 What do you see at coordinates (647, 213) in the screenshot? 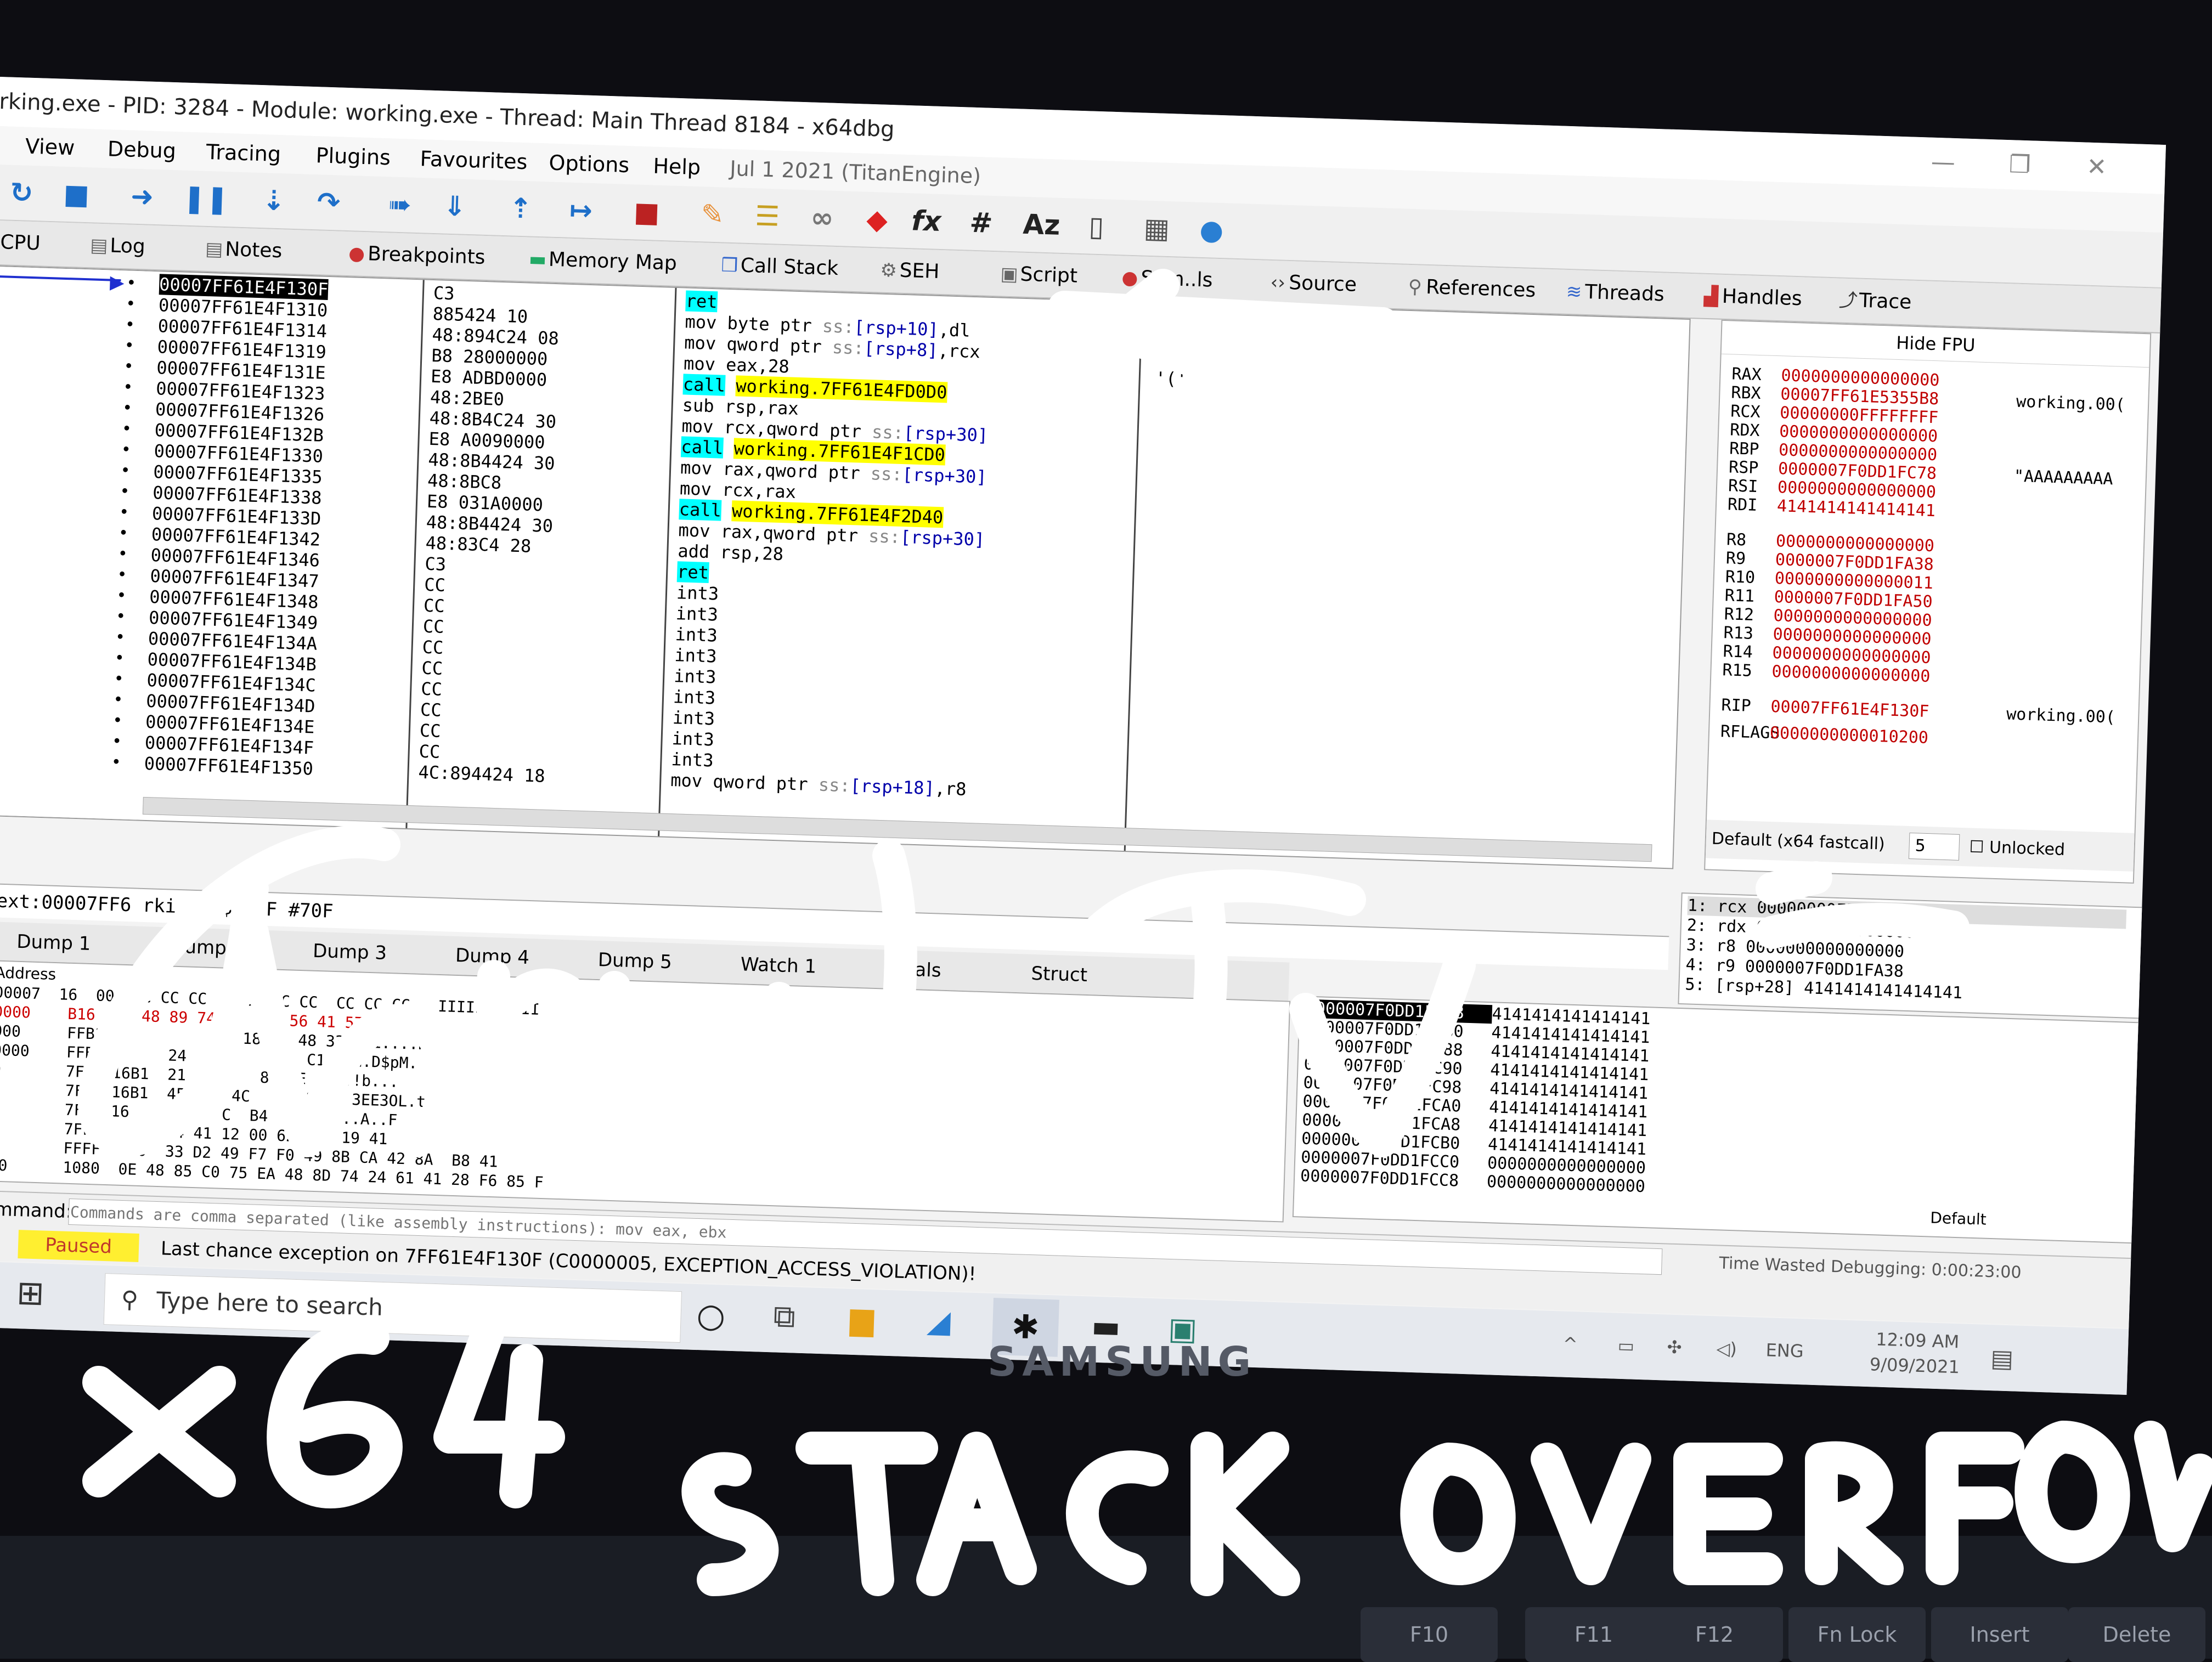
I see `script-icon: ■` at bounding box center [647, 213].